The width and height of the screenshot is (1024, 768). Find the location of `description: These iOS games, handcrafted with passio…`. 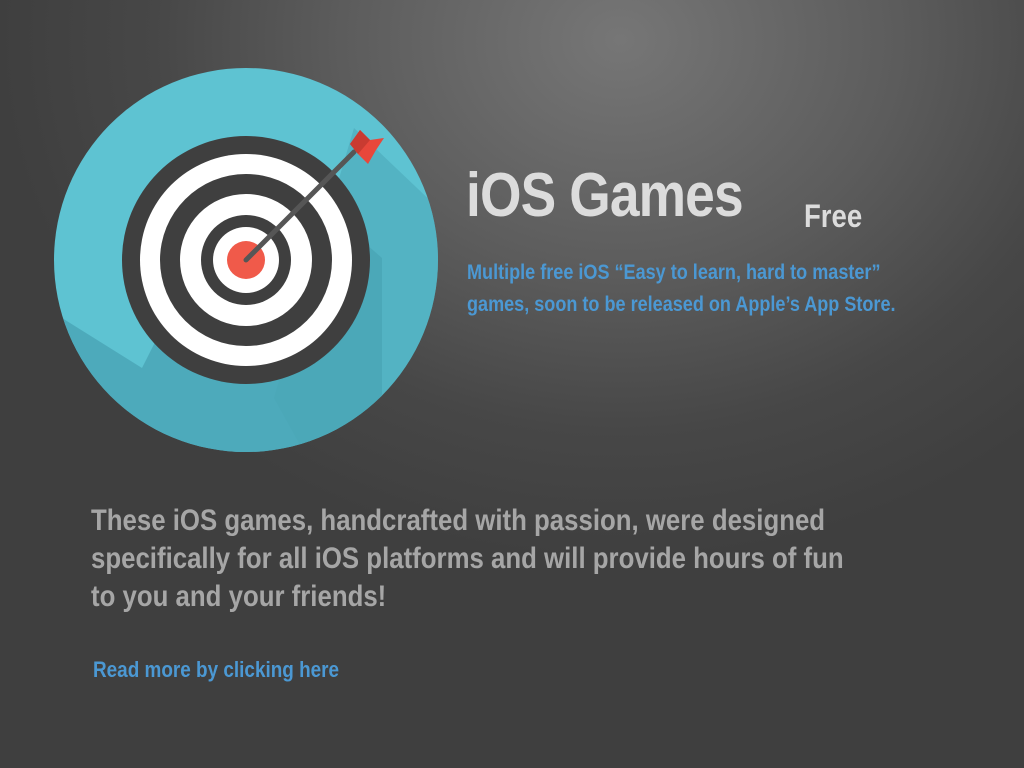

description: These iOS games, handcrafted with passio… is located at coordinates (531, 559).